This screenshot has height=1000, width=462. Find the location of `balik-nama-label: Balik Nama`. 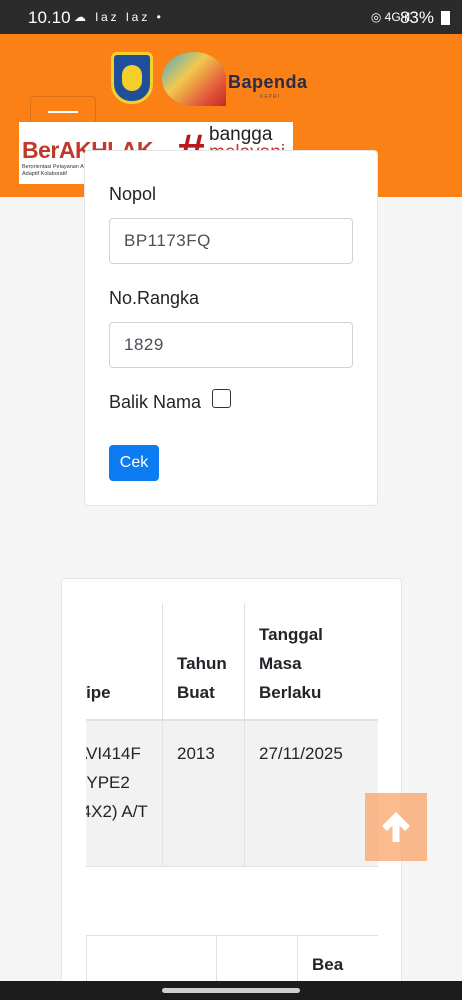

balik-nama-label: Balik Nama is located at coordinates (155, 402).